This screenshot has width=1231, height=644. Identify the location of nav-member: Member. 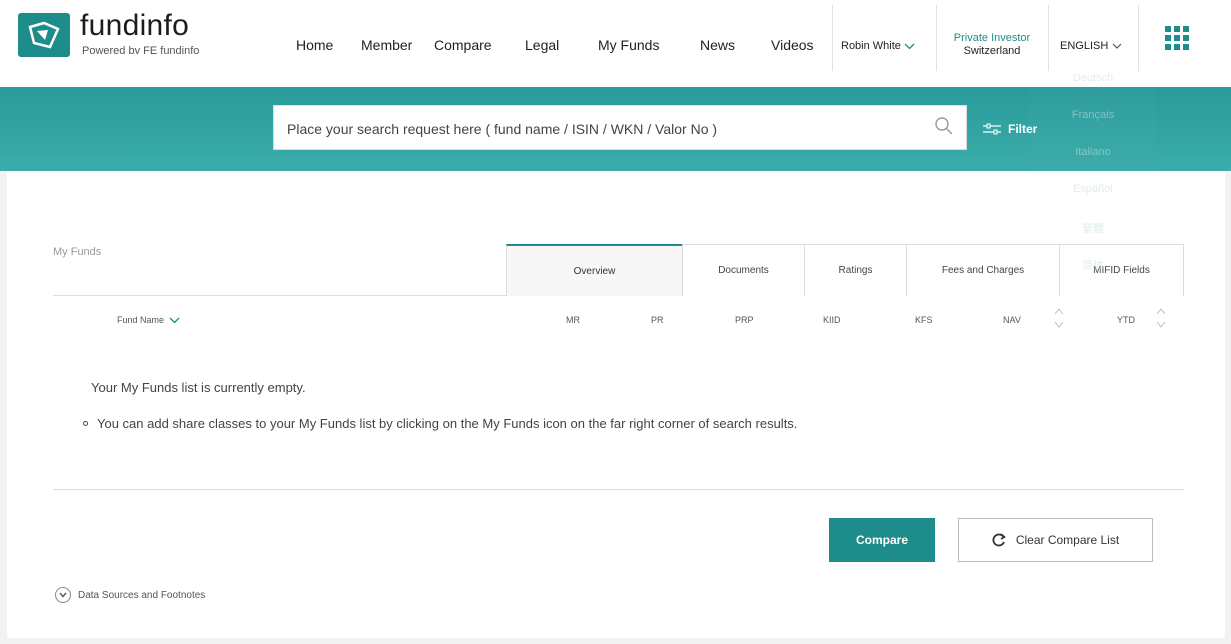
(386, 45).